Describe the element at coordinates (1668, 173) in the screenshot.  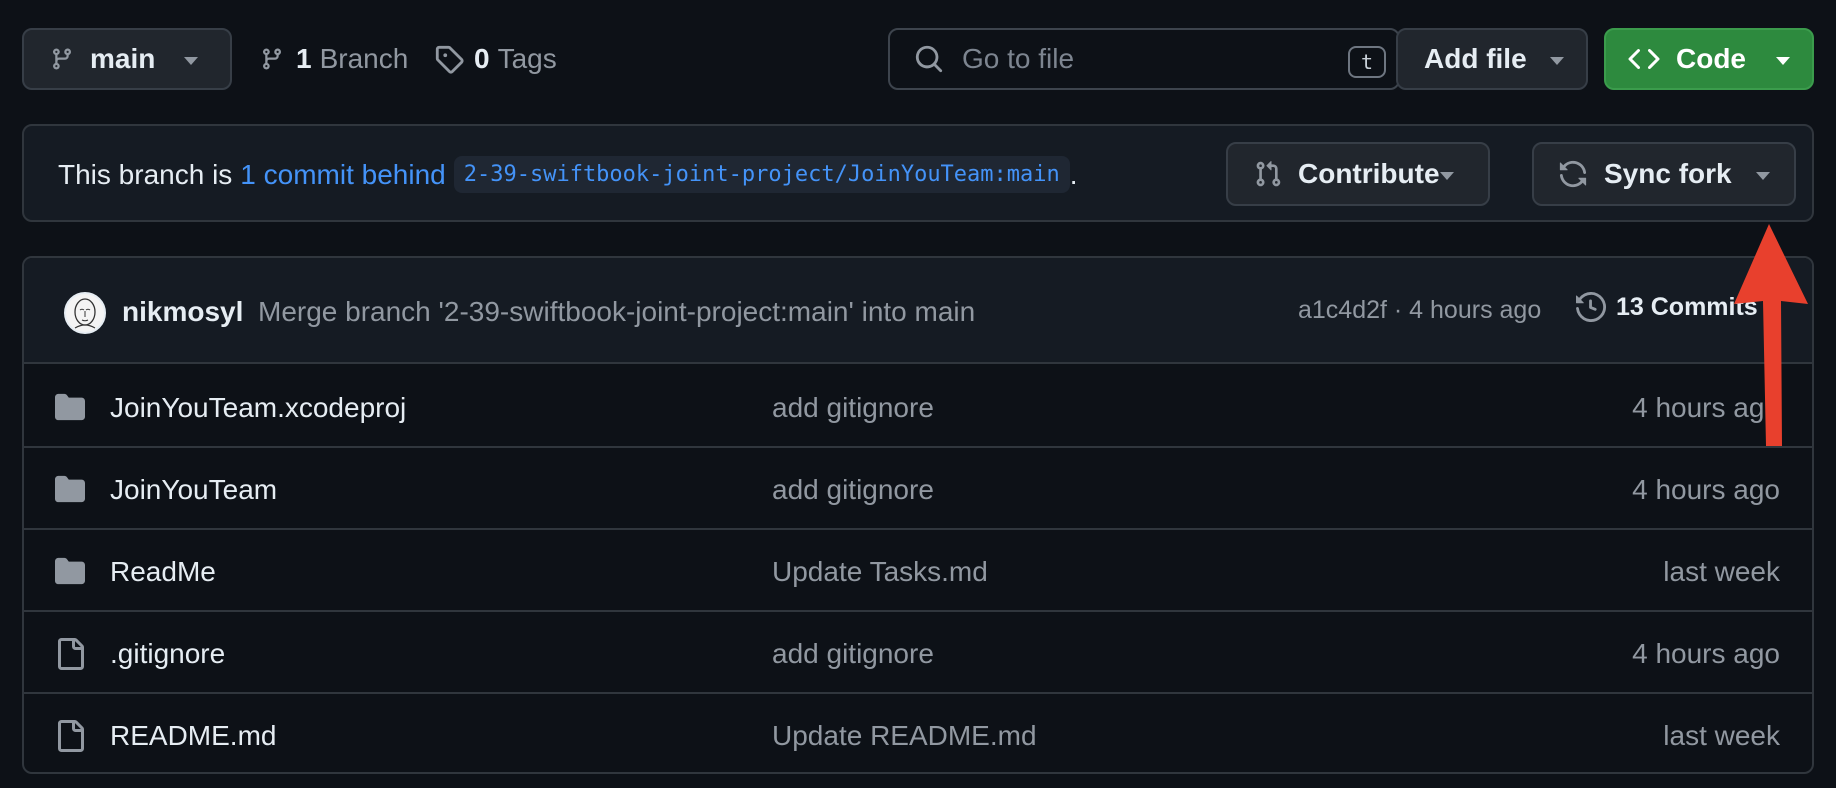
I see `sync-fork-label: Sync fork` at that location.